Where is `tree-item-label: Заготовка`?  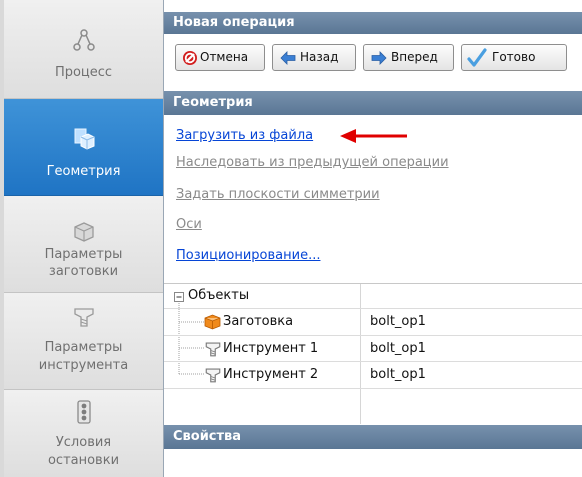
tree-item-label: Заготовка is located at coordinates (258, 321).